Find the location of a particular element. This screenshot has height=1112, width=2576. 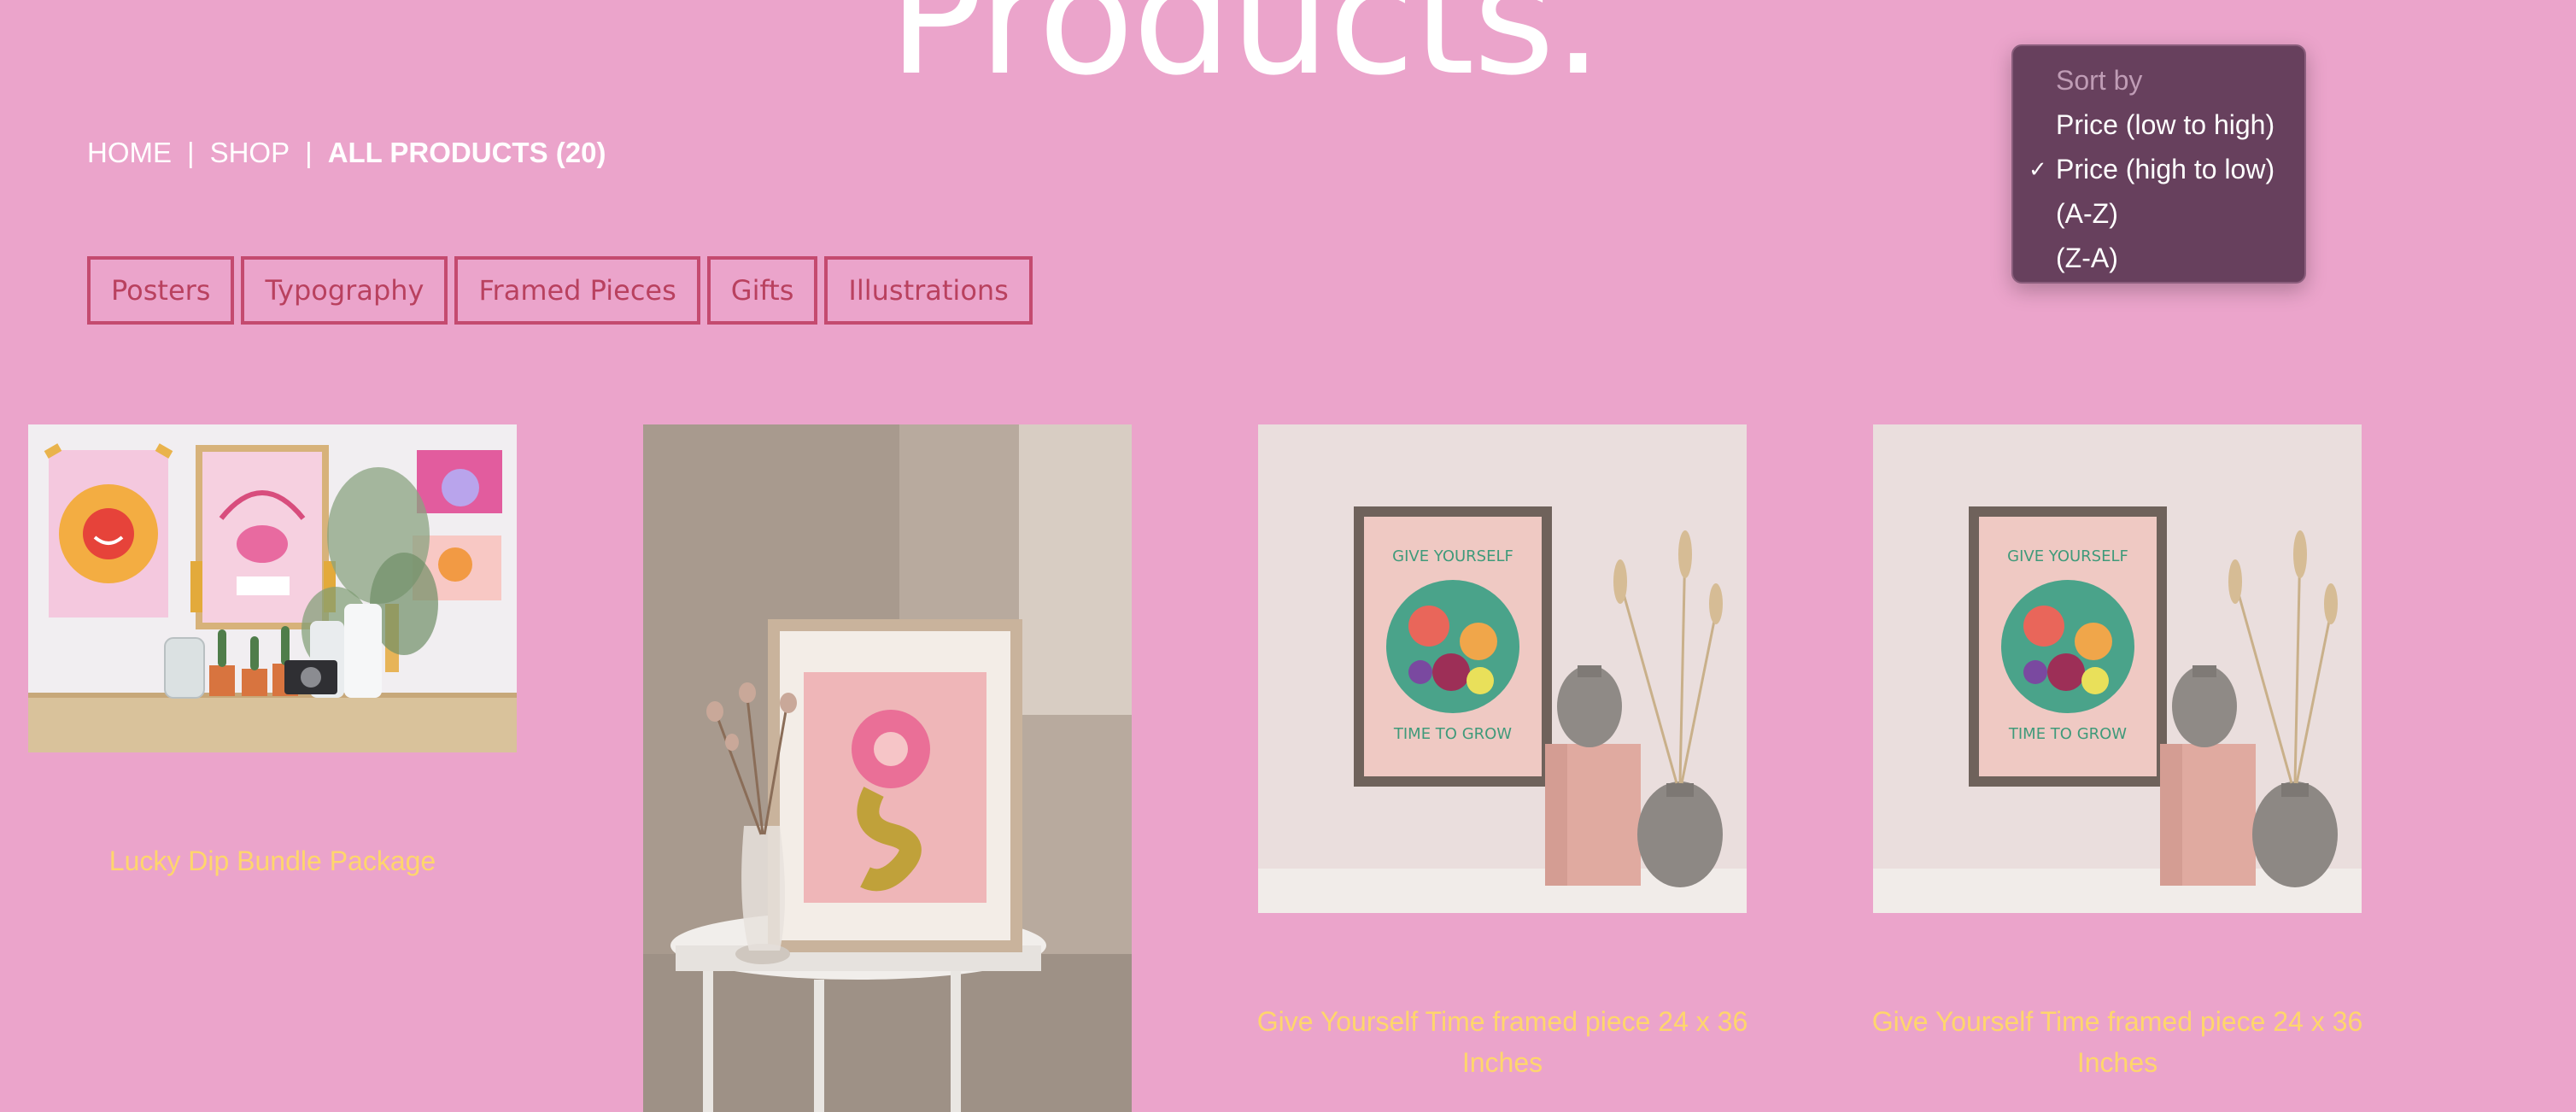

filter-gifts-button: Gifts is located at coordinates (762, 291).